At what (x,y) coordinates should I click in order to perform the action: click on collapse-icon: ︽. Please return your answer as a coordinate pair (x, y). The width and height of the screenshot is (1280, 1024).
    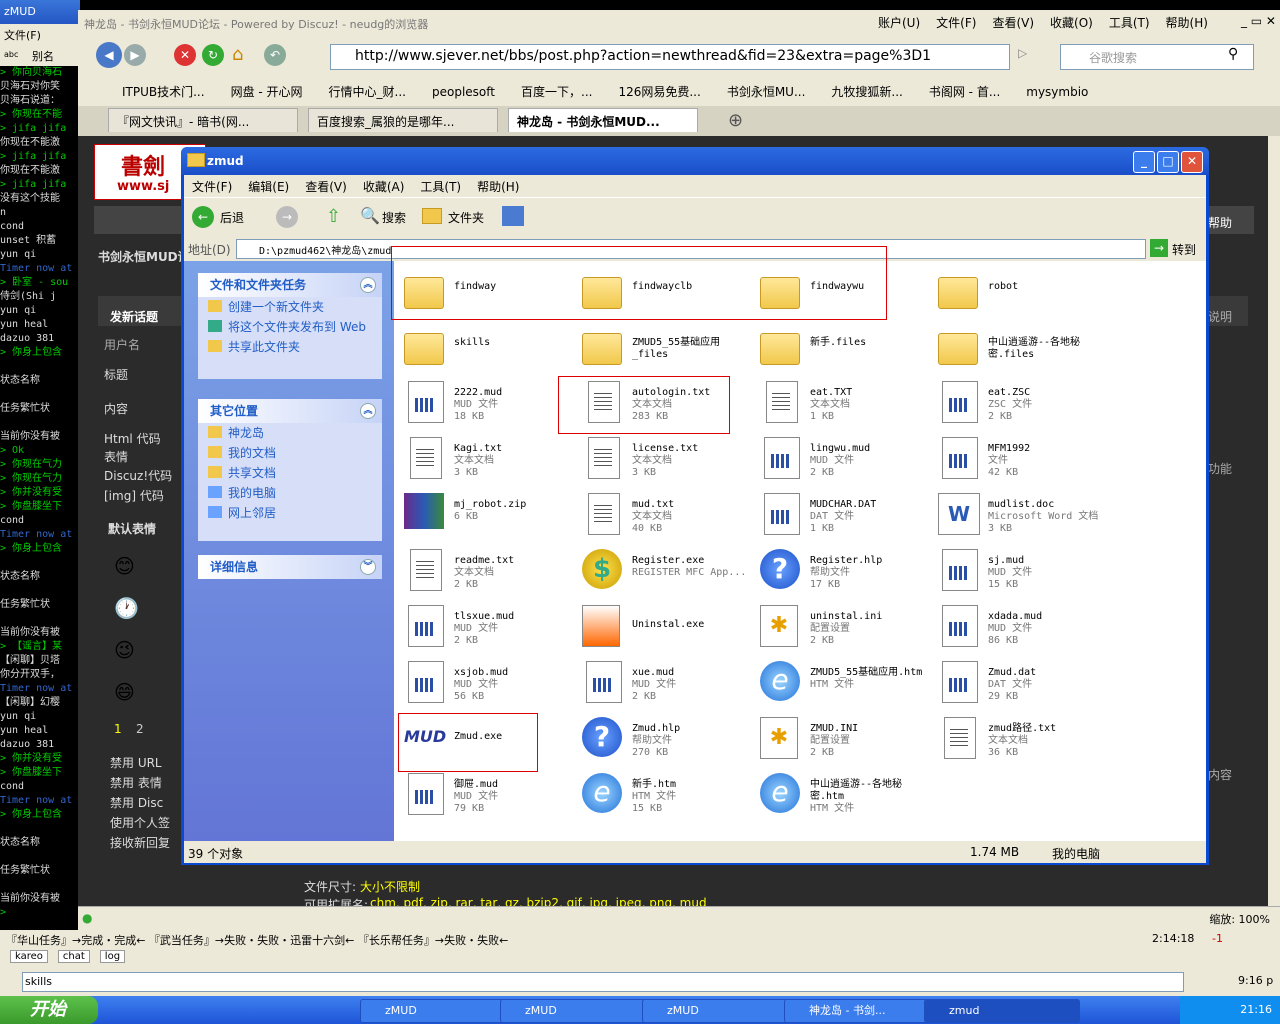
    Looking at the image, I should click on (368, 285).